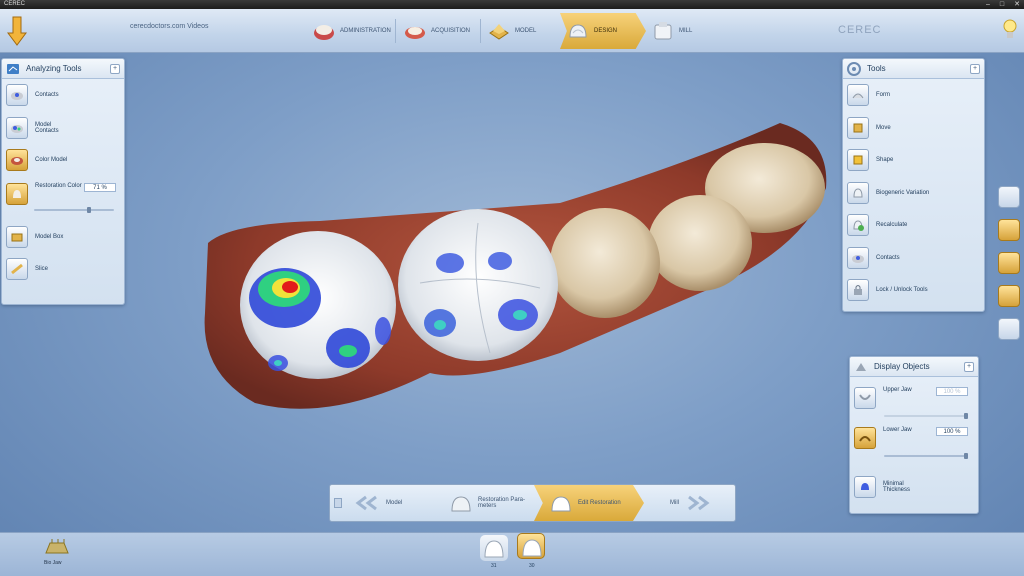  What do you see at coordinates (603, 31) in the screenshot?
I see `step-design: DESIGN` at bounding box center [603, 31].